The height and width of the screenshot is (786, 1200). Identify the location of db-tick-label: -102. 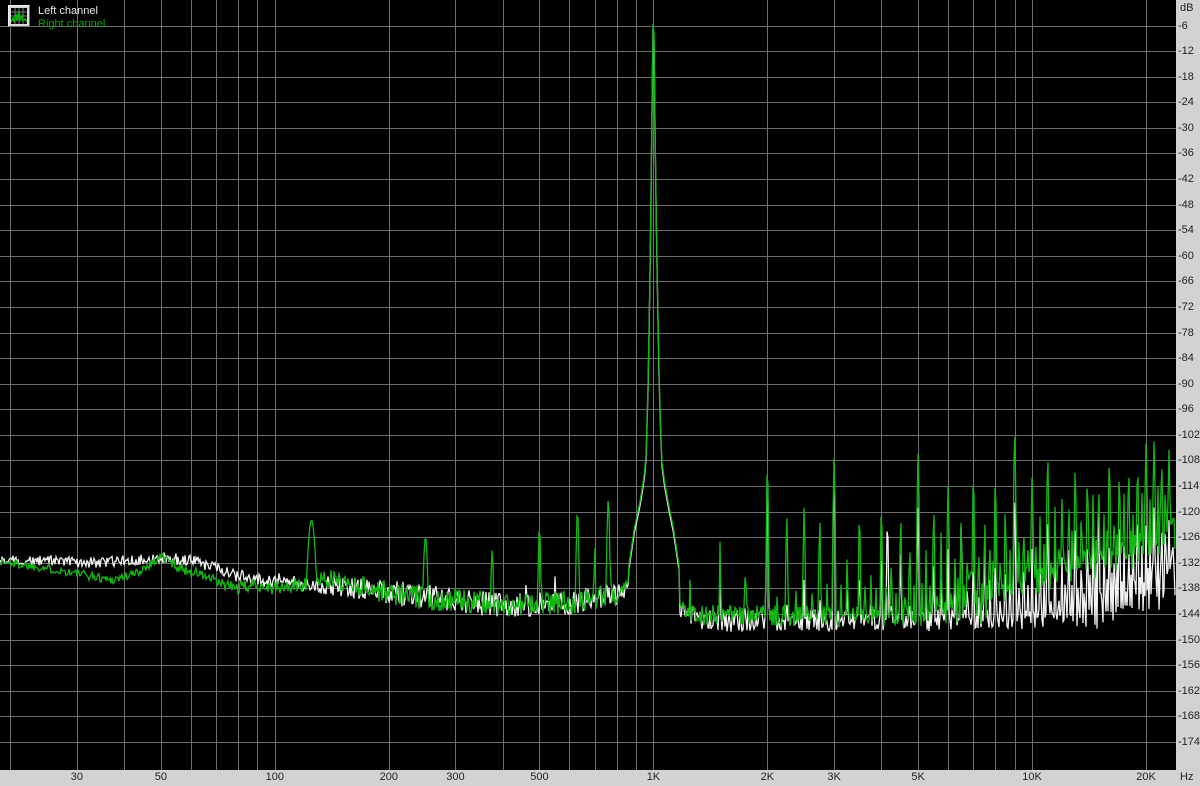
(1189, 434).